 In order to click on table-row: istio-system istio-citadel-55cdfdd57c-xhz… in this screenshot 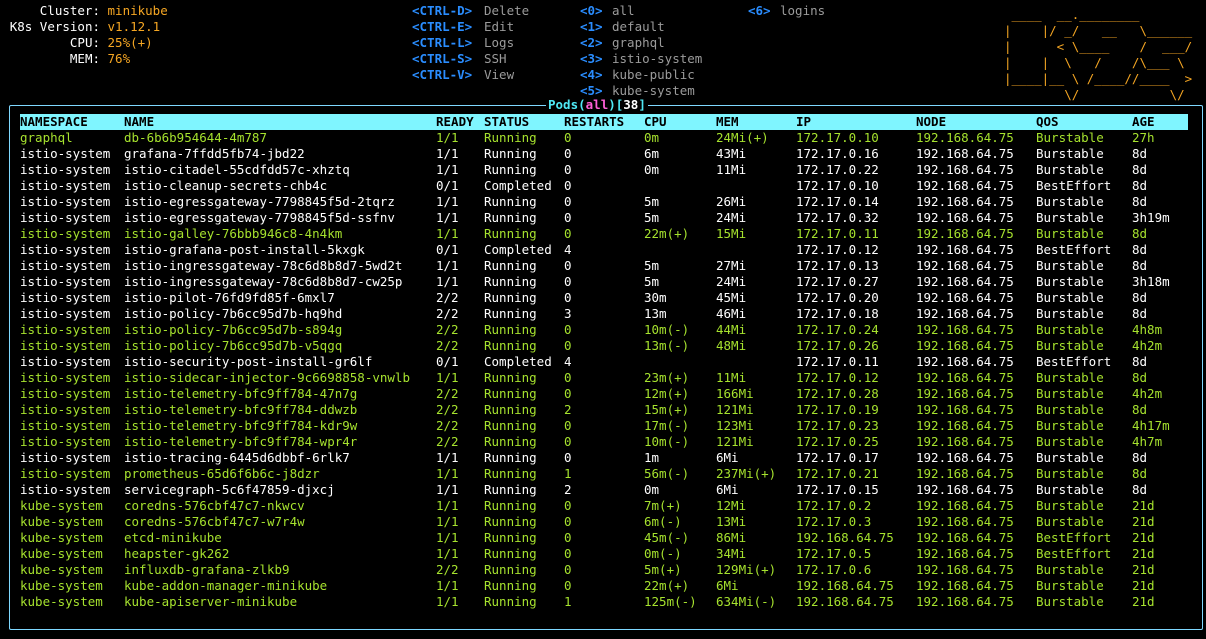, I will do `click(604, 170)`.